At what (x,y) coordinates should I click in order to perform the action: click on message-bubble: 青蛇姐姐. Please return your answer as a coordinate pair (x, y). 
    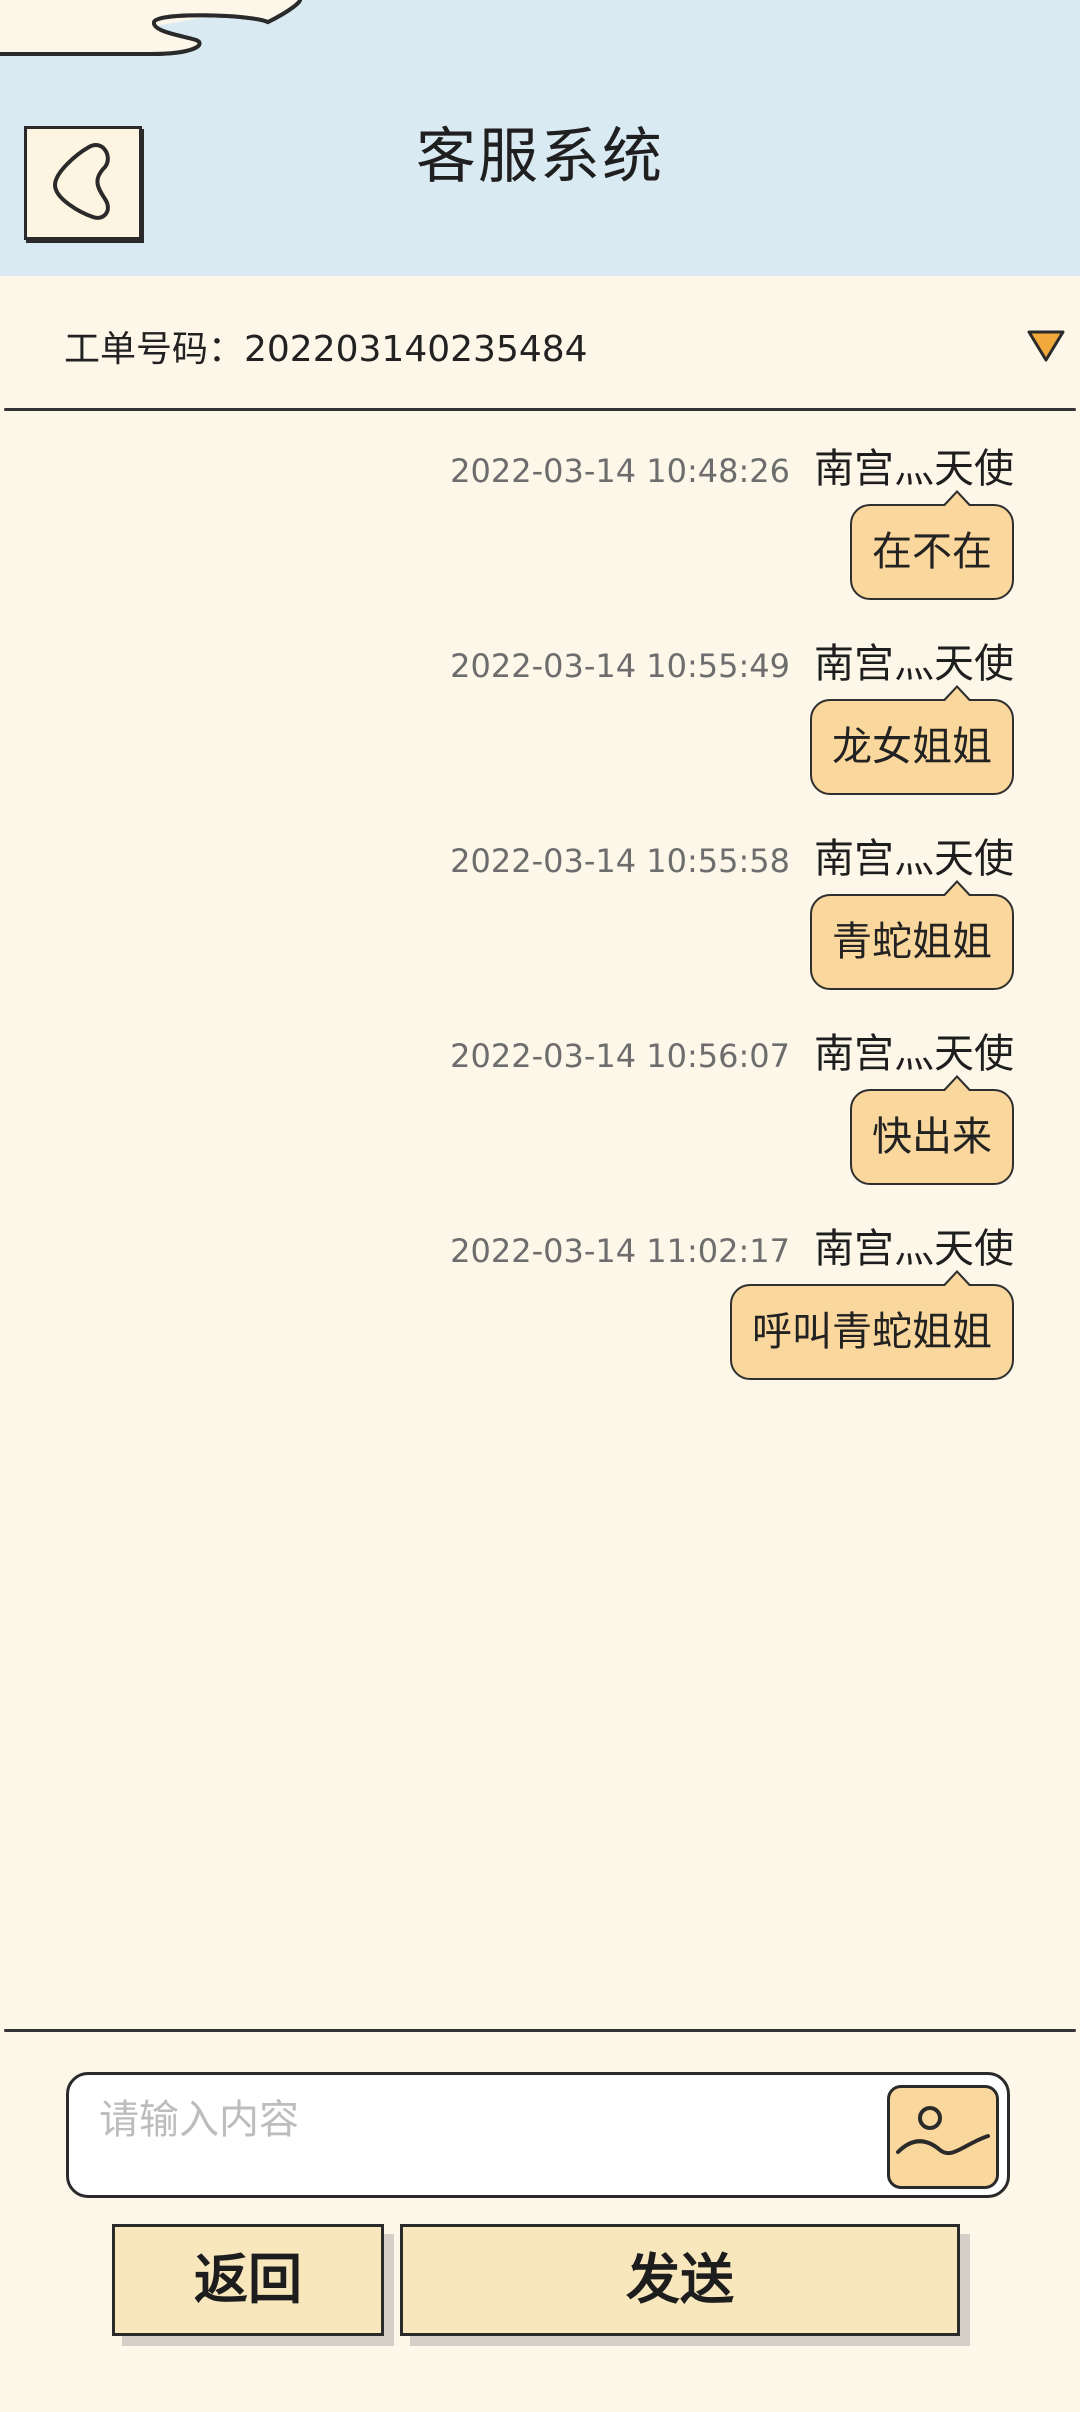
    Looking at the image, I should click on (912, 935).